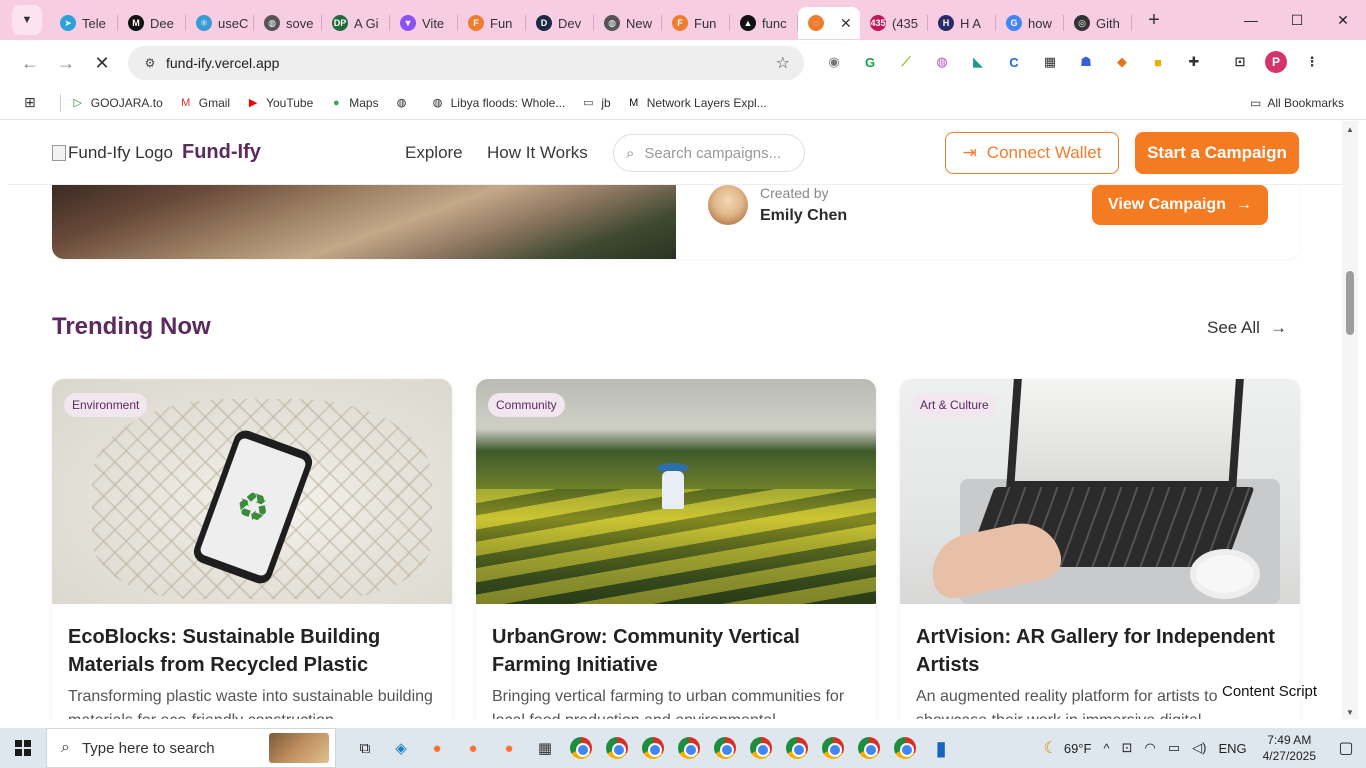  Describe the element at coordinates (27, 20) in the screenshot. I see `tab-search-button: ▼` at that location.